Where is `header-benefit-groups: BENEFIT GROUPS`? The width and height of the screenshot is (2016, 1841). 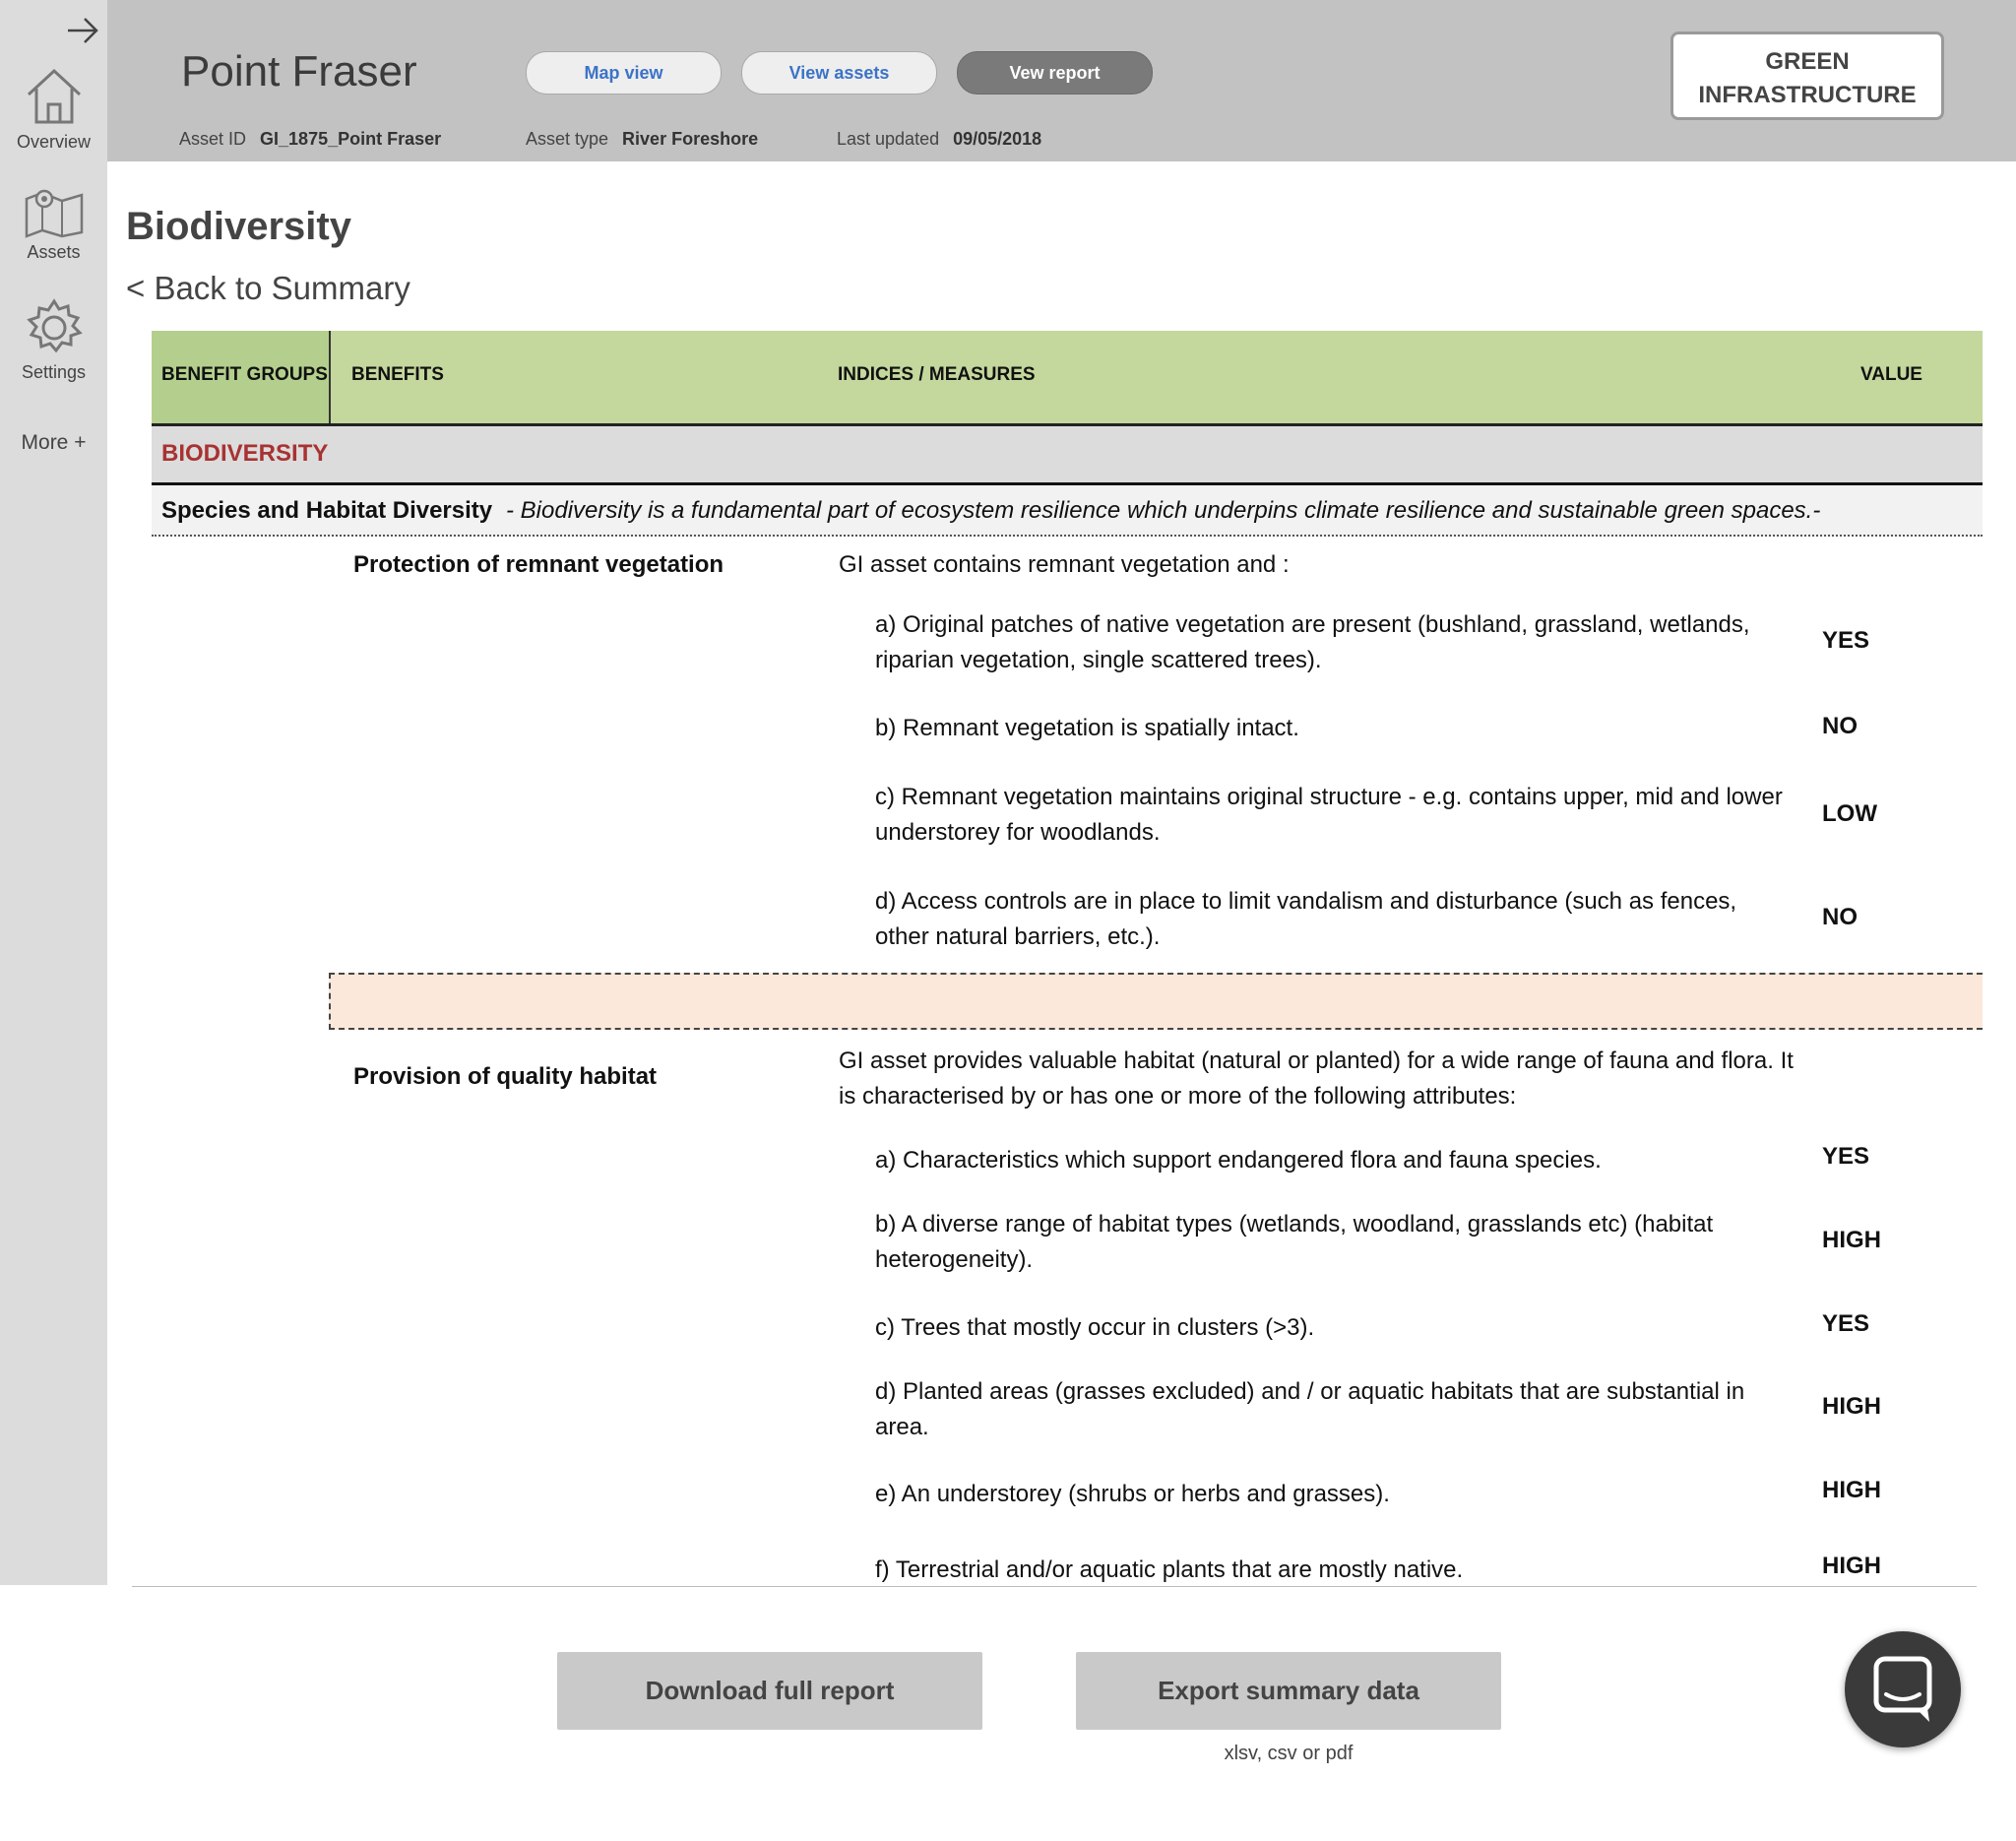
header-benefit-groups: BENEFIT GROUPS is located at coordinates (244, 374).